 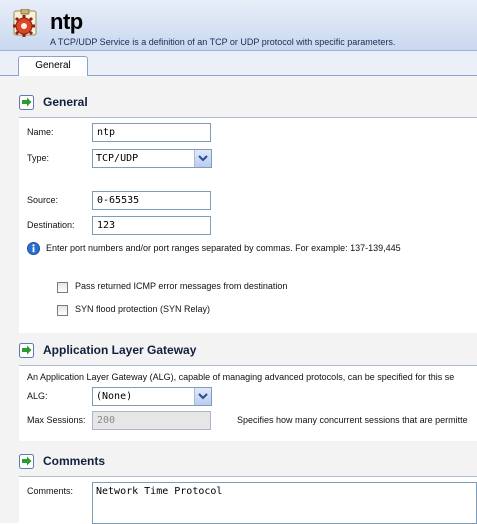 I want to click on max-sessions-field: 200, so click(x=151, y=420).